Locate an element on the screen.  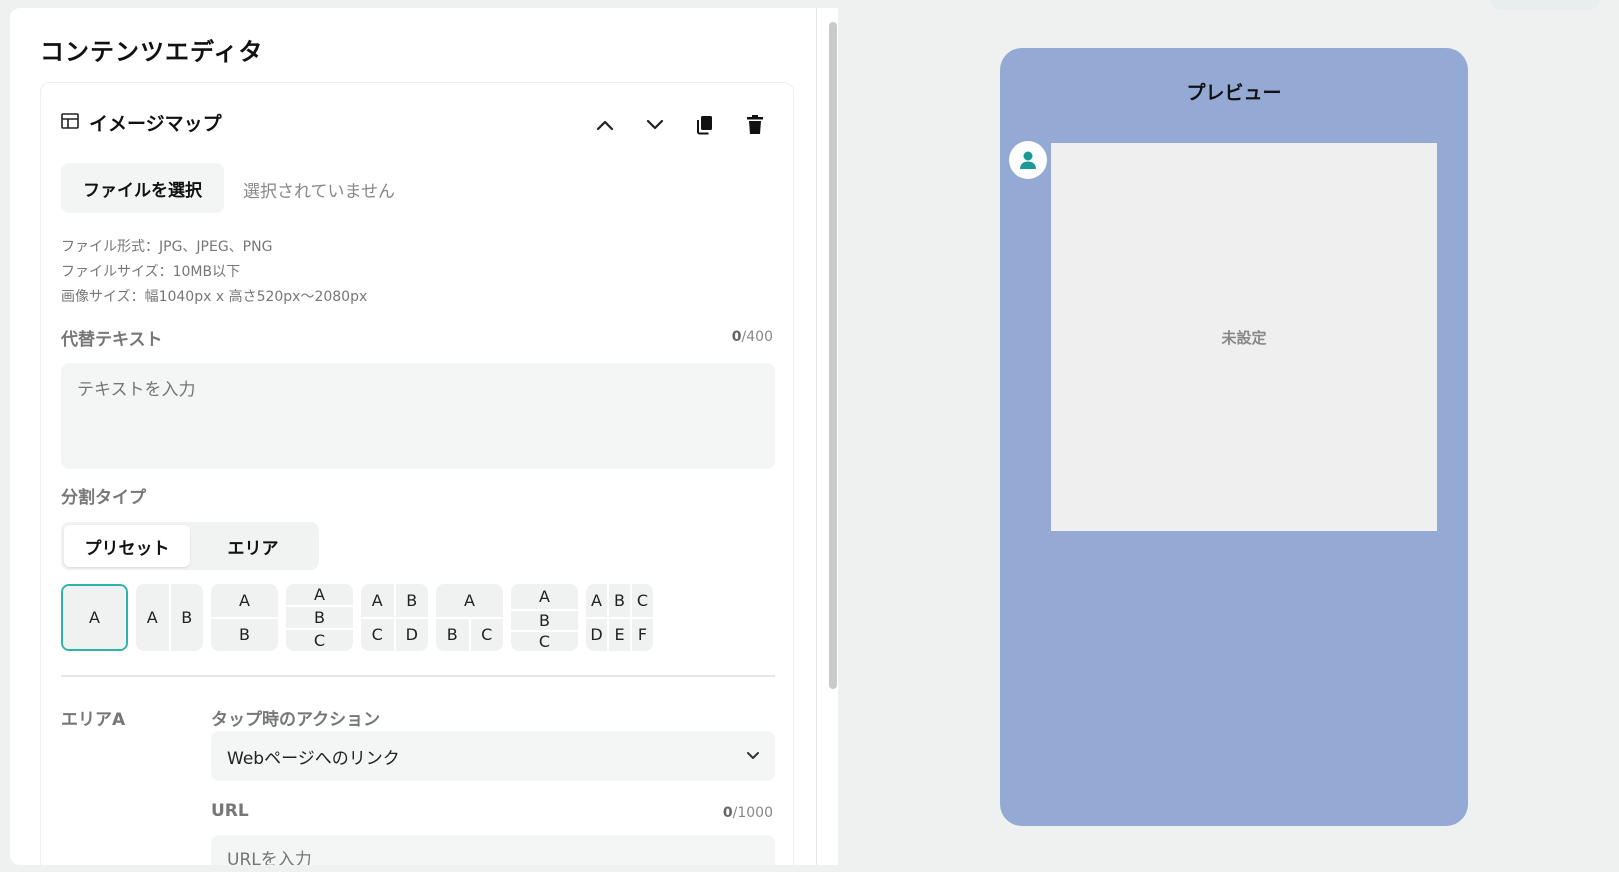
tap-action-label: タップ時のアクション is located at coordinates (296, 720).